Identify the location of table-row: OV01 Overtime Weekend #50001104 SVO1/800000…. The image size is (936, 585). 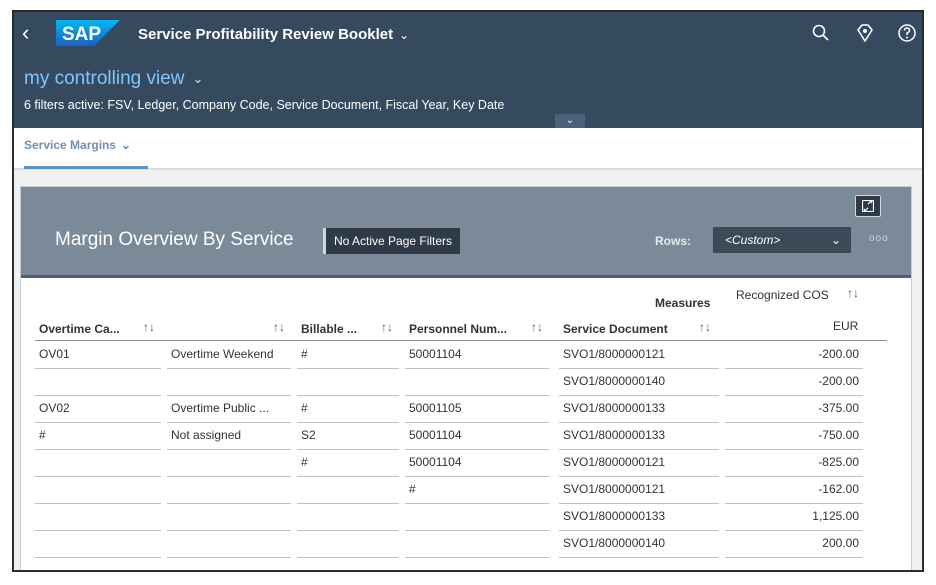
(466, 355).